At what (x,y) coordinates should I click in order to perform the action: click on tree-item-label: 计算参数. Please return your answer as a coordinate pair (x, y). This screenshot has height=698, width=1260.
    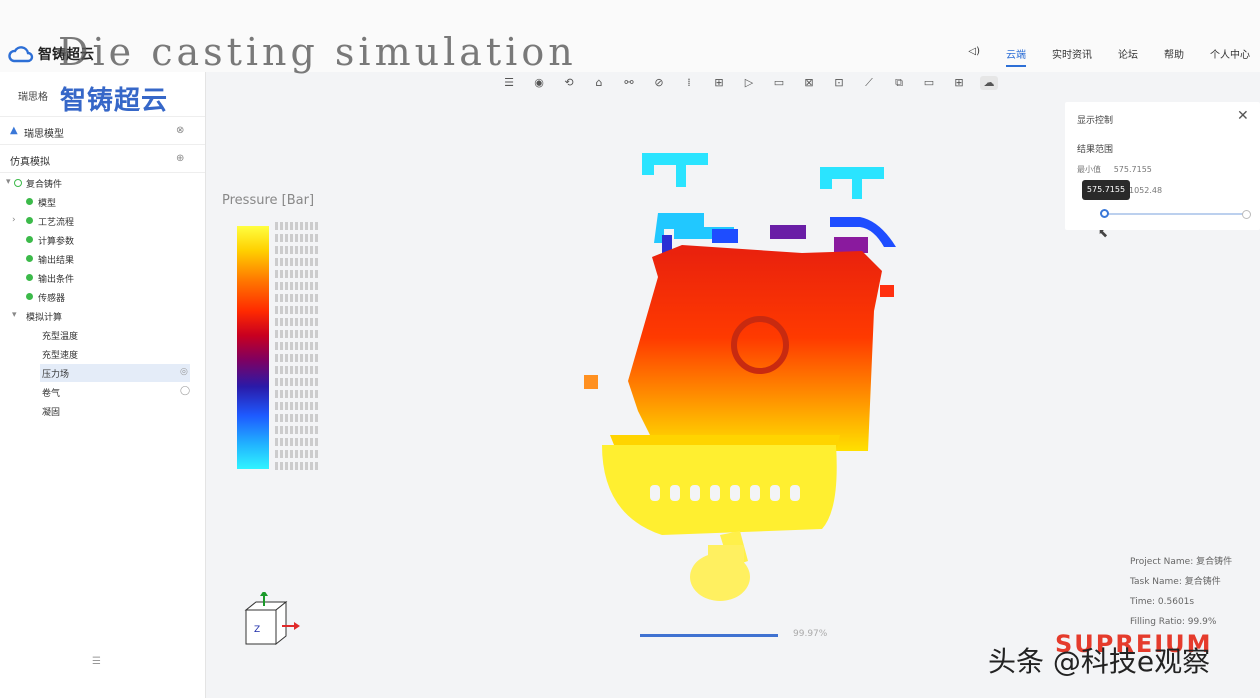
    Looking at the image, I should click on (56, 242).